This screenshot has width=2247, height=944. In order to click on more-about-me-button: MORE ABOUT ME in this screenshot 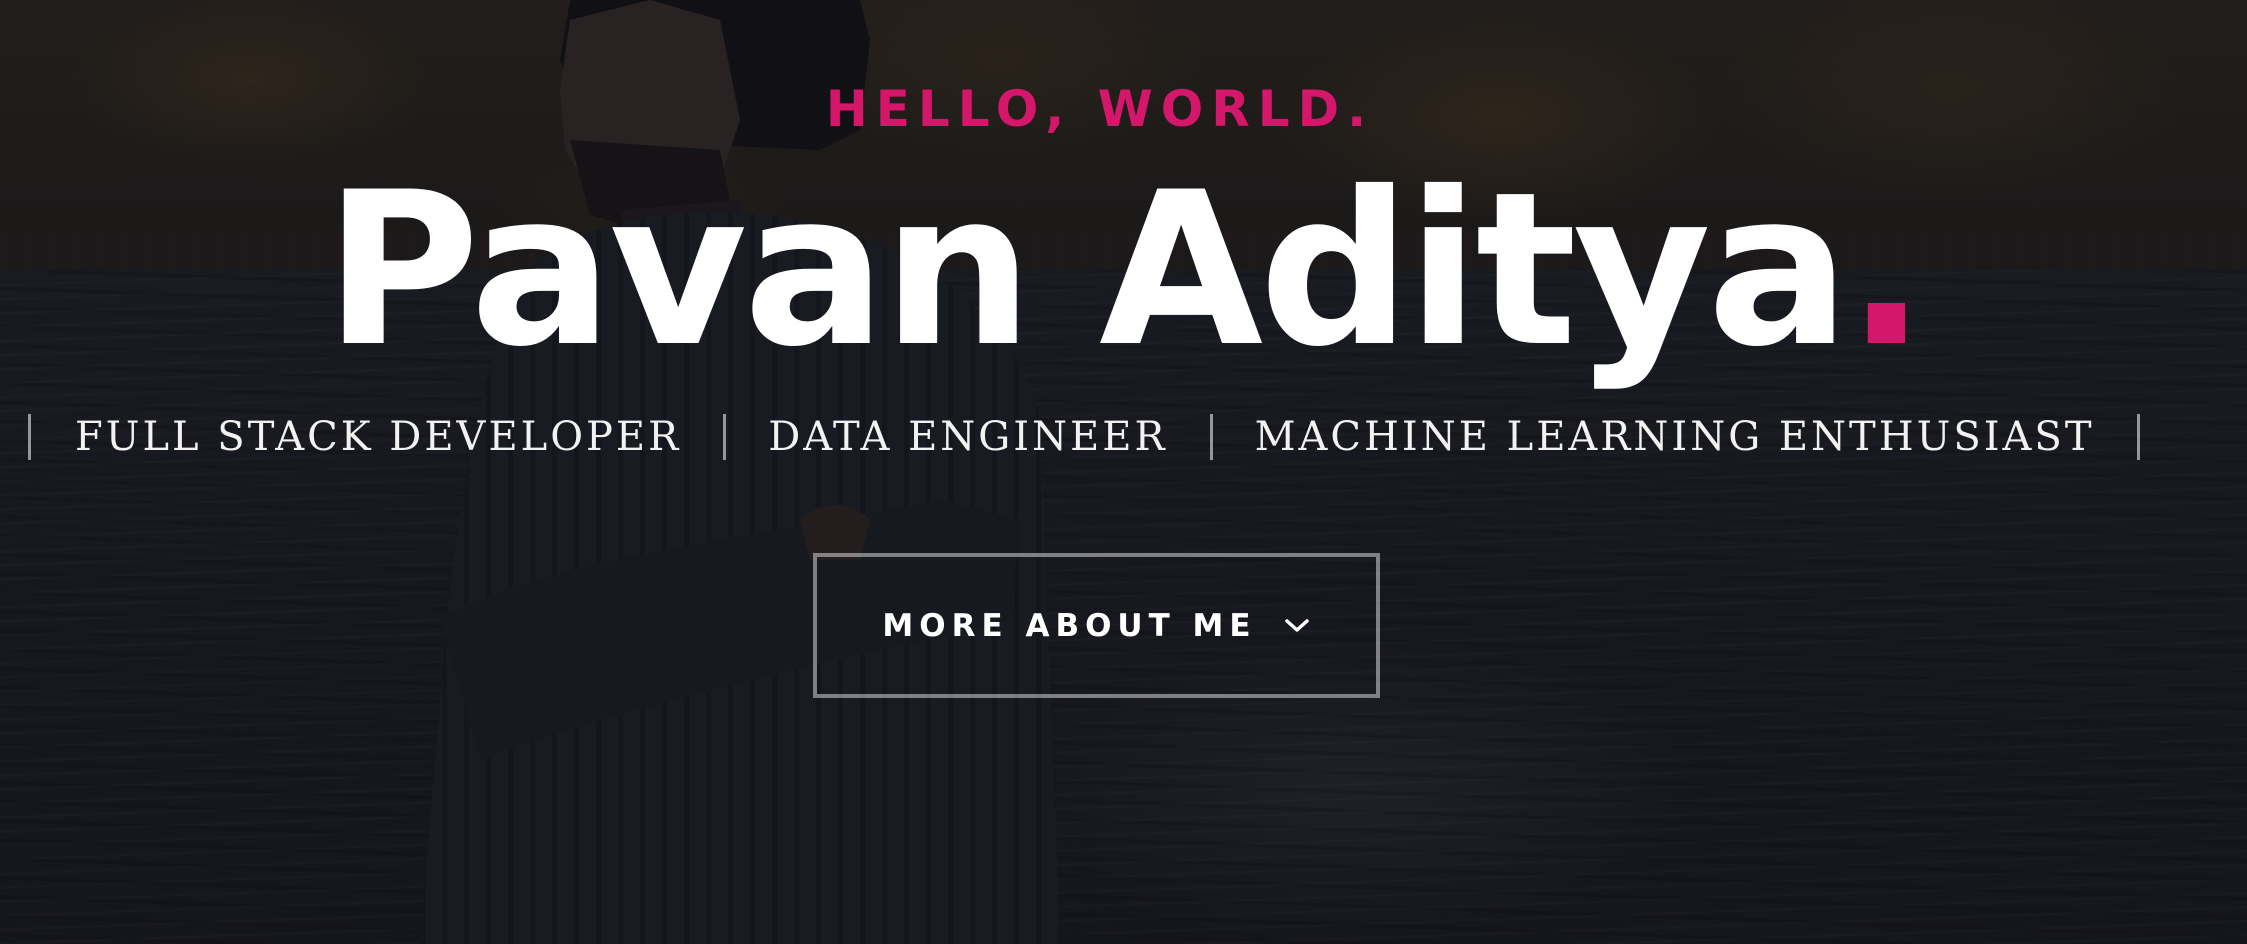, I will do `click(1096, 625)`.